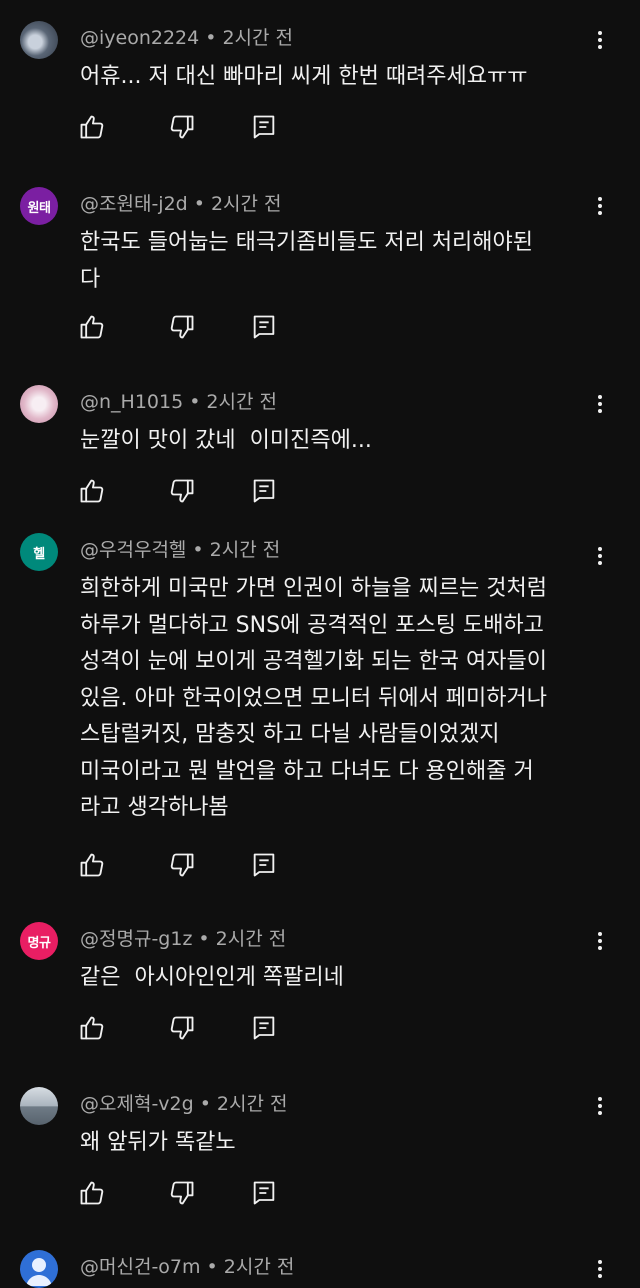 The height and width of the screenshot is (1288, 640). I want to click on comment-text: 같은 아시아인인게 쪽팔리네, so click(212, 977).